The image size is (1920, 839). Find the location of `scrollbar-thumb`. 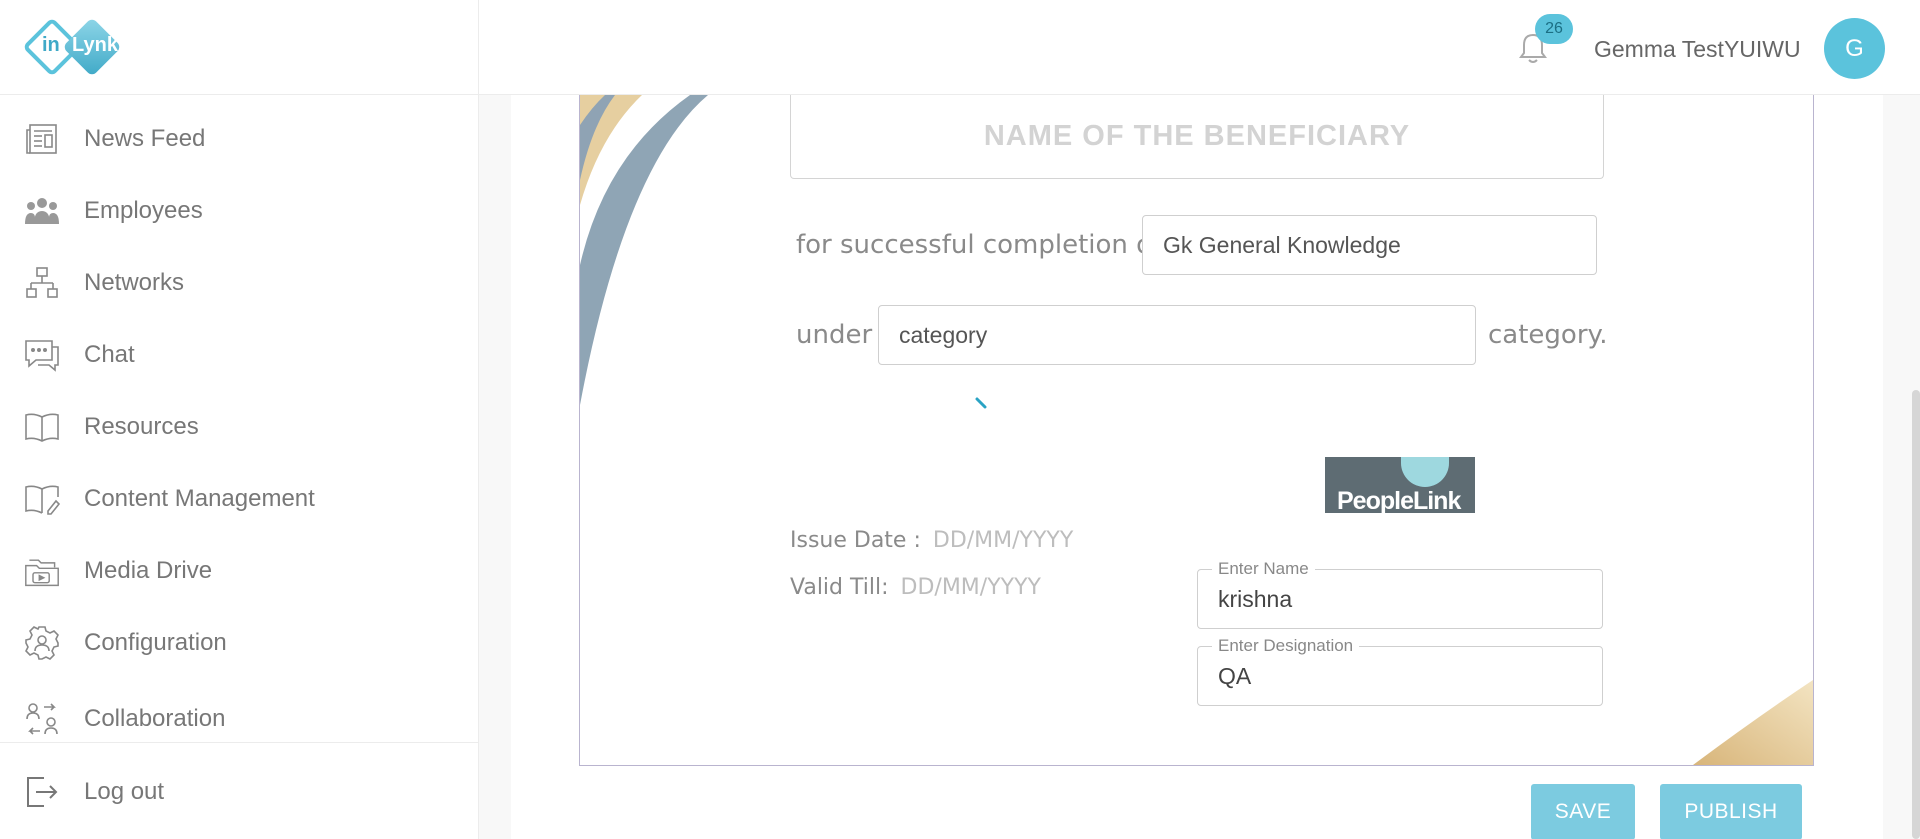

scrollbar-thumb is located at coordinates (1916, 614).